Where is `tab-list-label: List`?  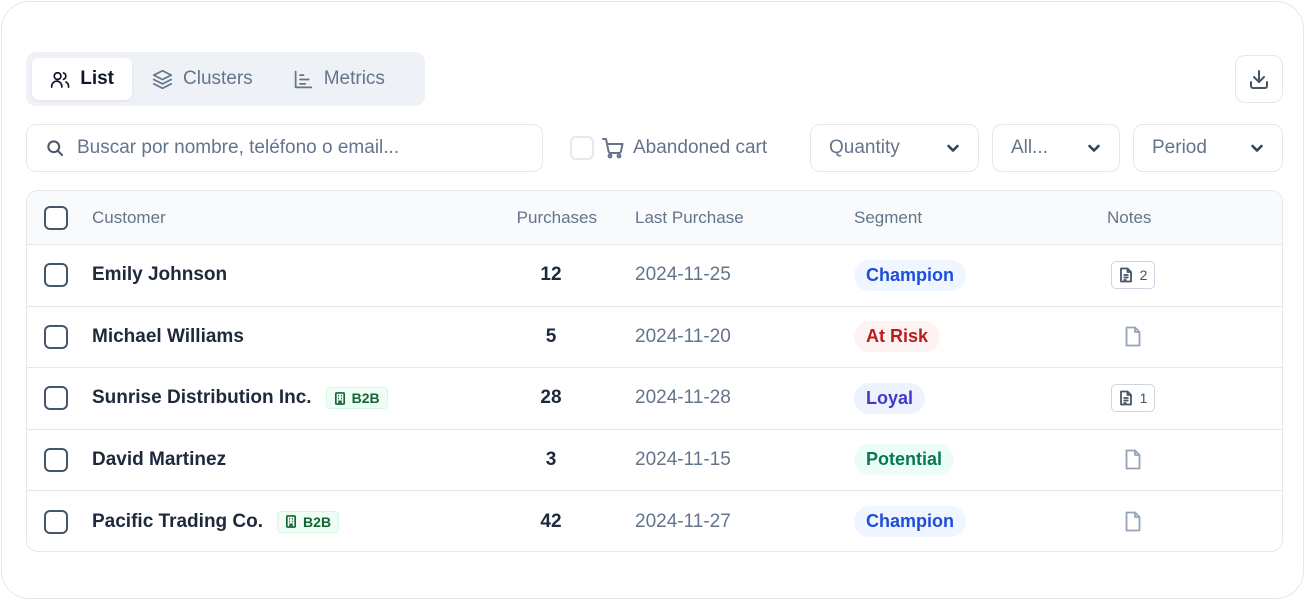 tab-list-label: List is located at coordinates (97, 78).